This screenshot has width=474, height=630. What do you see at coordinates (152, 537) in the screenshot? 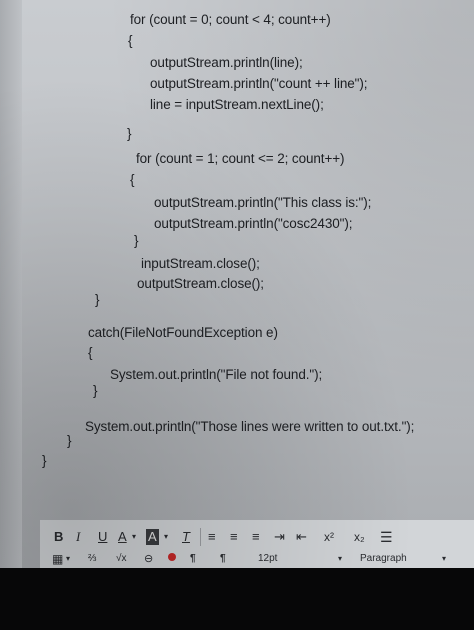
I see `highlight-color-button: A` at bounding box center [152, 537].